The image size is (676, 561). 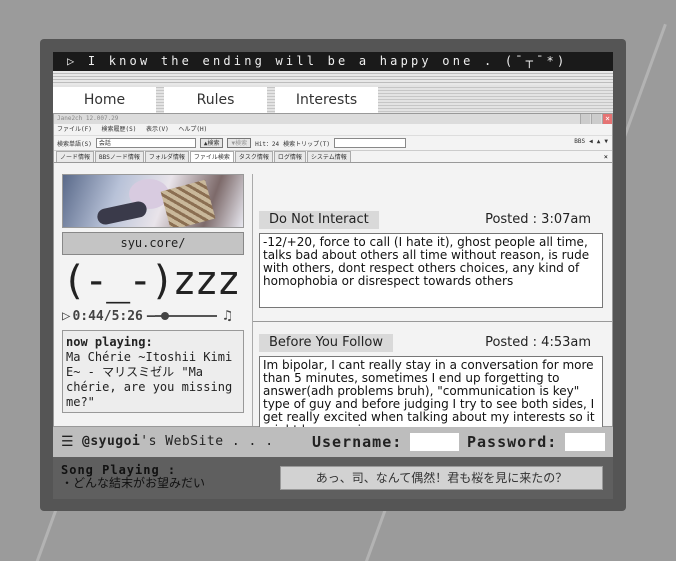 I want to click on kaomoji-text: (-_-)zzz, so click(x=151, y=281).